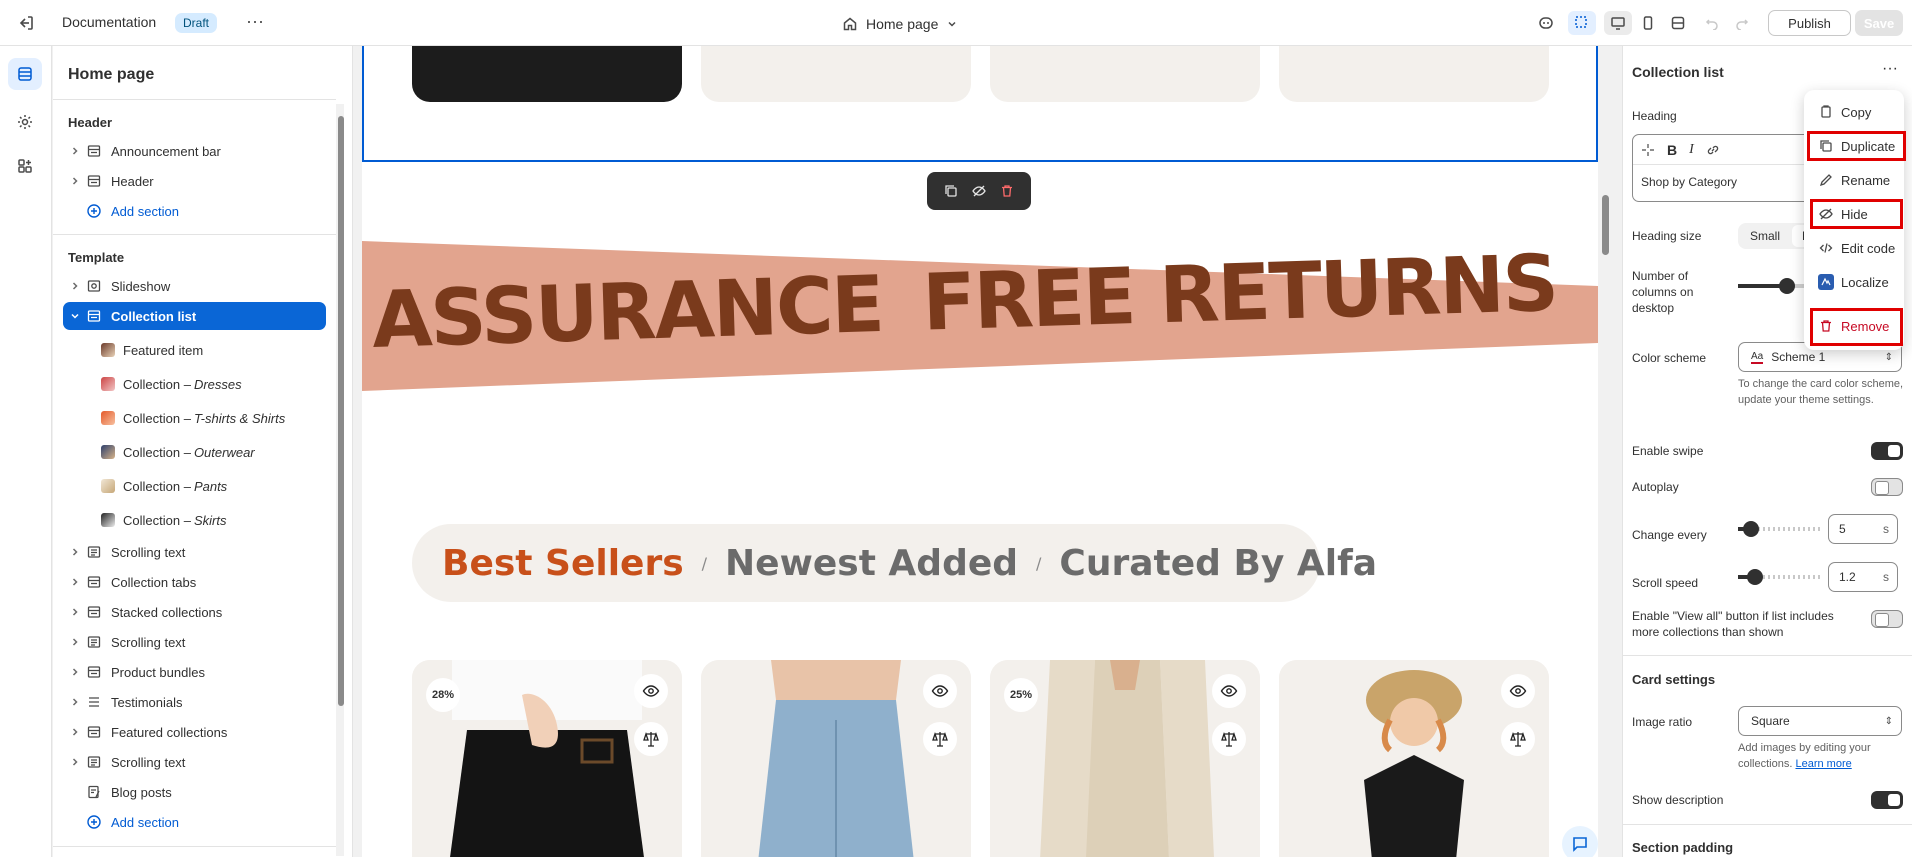 The height and width of the screenshot is (857, 1912). What do you see at coordinates (1678, 23) in the screenshot?
I see `fullscreen-view-icon` at bounding box center [1678, 23].